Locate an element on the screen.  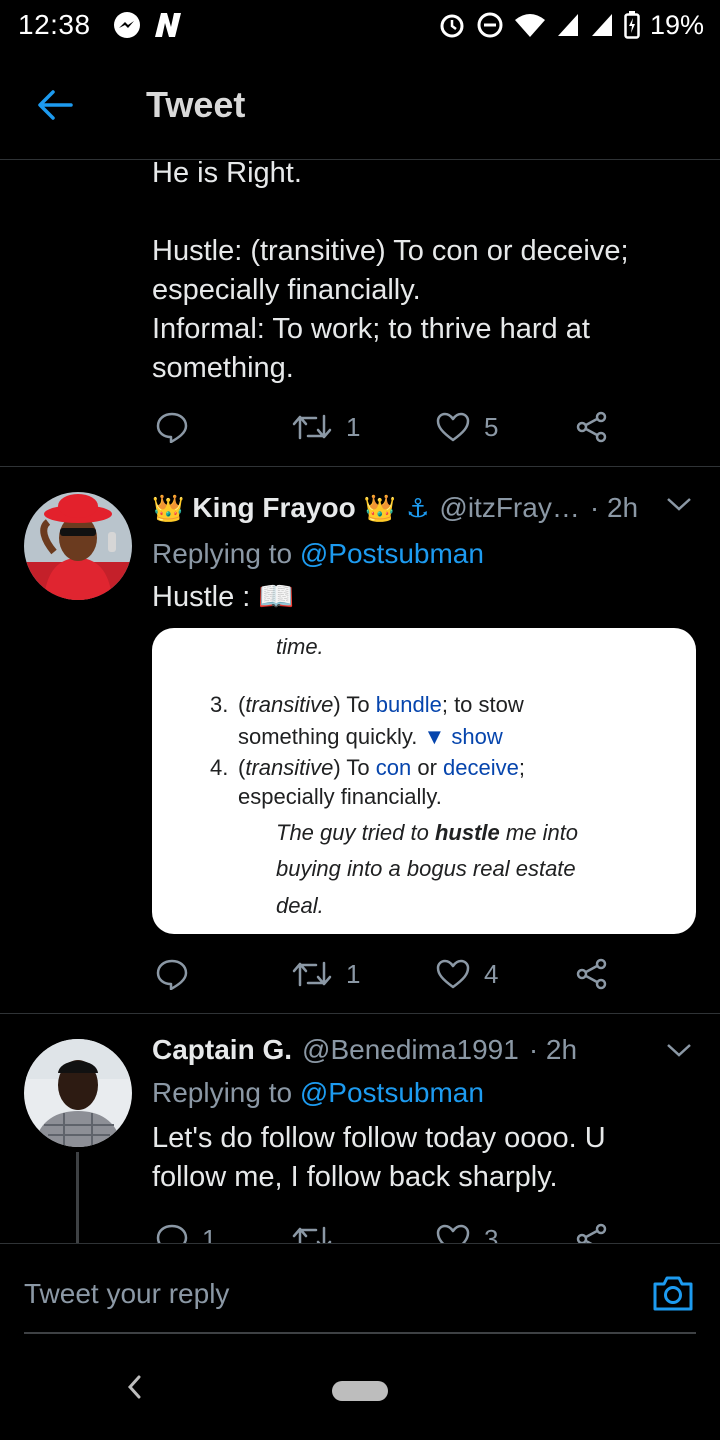
battery-charging-icon is located at coordinates (632, 25).